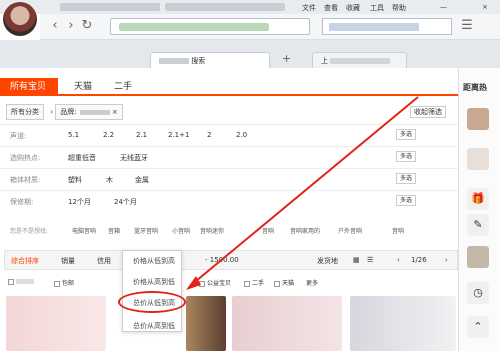  What do you see at coordinates (478, 293) in the screenshot?
I see `clock-icon: ◷` at bounding box center [478, 293].